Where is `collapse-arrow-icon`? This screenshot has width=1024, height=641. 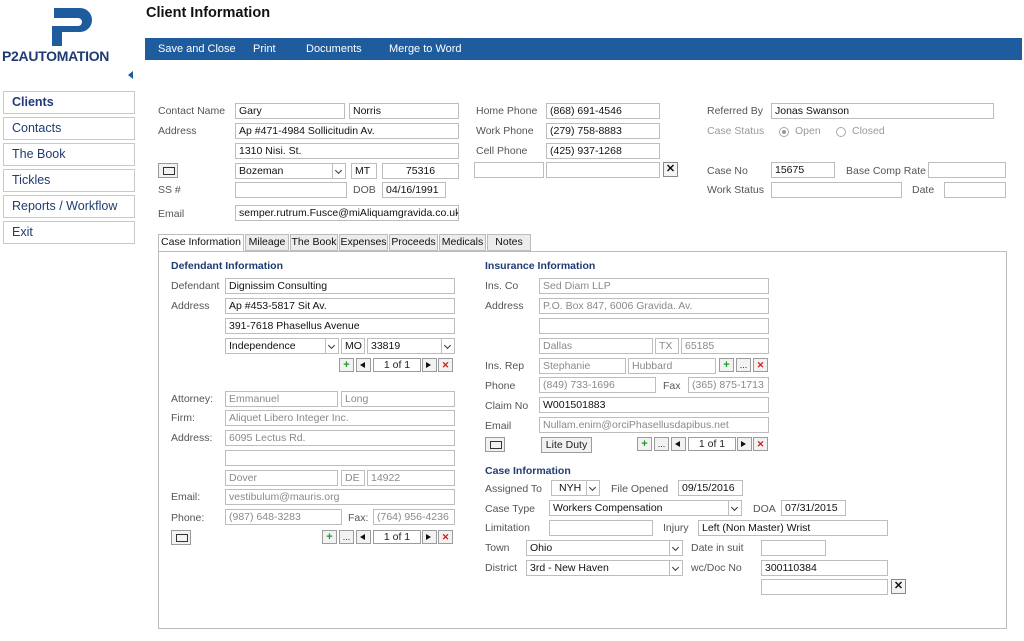
collapse-arrow-icon is located at coordinates (130, 75).